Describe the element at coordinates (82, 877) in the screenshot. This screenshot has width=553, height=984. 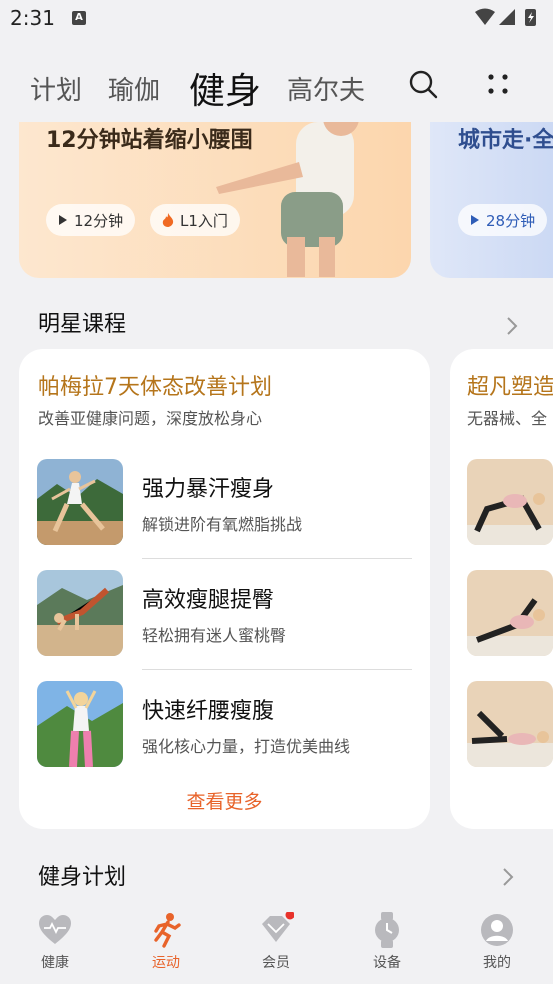
I see `fitness-plan-title: 健身计划` at that location.